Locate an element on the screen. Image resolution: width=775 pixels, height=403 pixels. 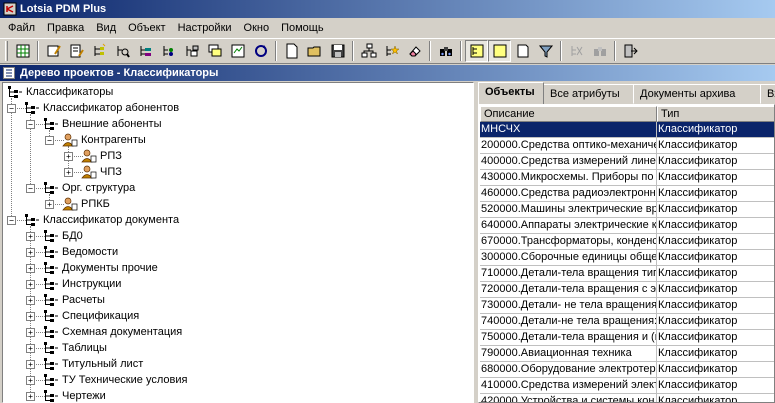
tree-node: + БД0 is located at coordinates (54, 236).